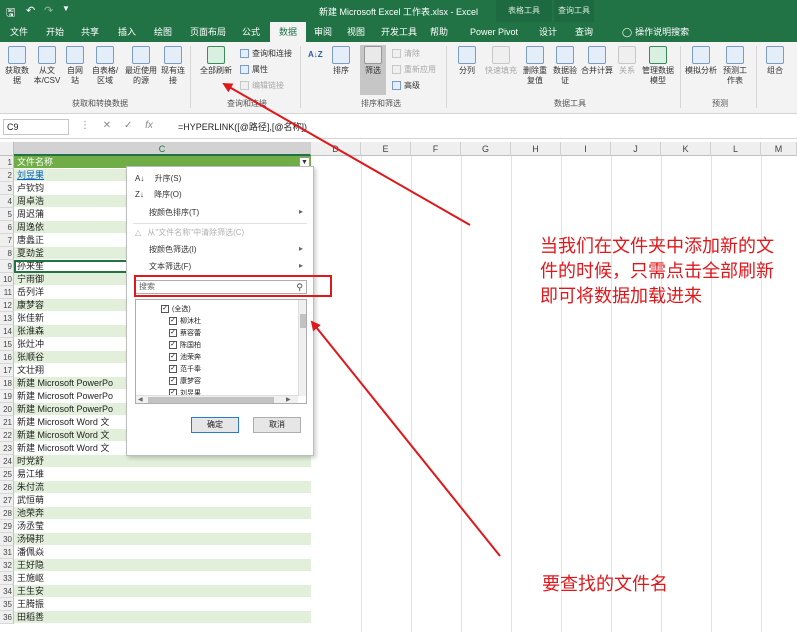 Image resolution: width=797 pixels, height=632 pixels. I want to click on arrow-to-refresh-all, so click(346, 154).